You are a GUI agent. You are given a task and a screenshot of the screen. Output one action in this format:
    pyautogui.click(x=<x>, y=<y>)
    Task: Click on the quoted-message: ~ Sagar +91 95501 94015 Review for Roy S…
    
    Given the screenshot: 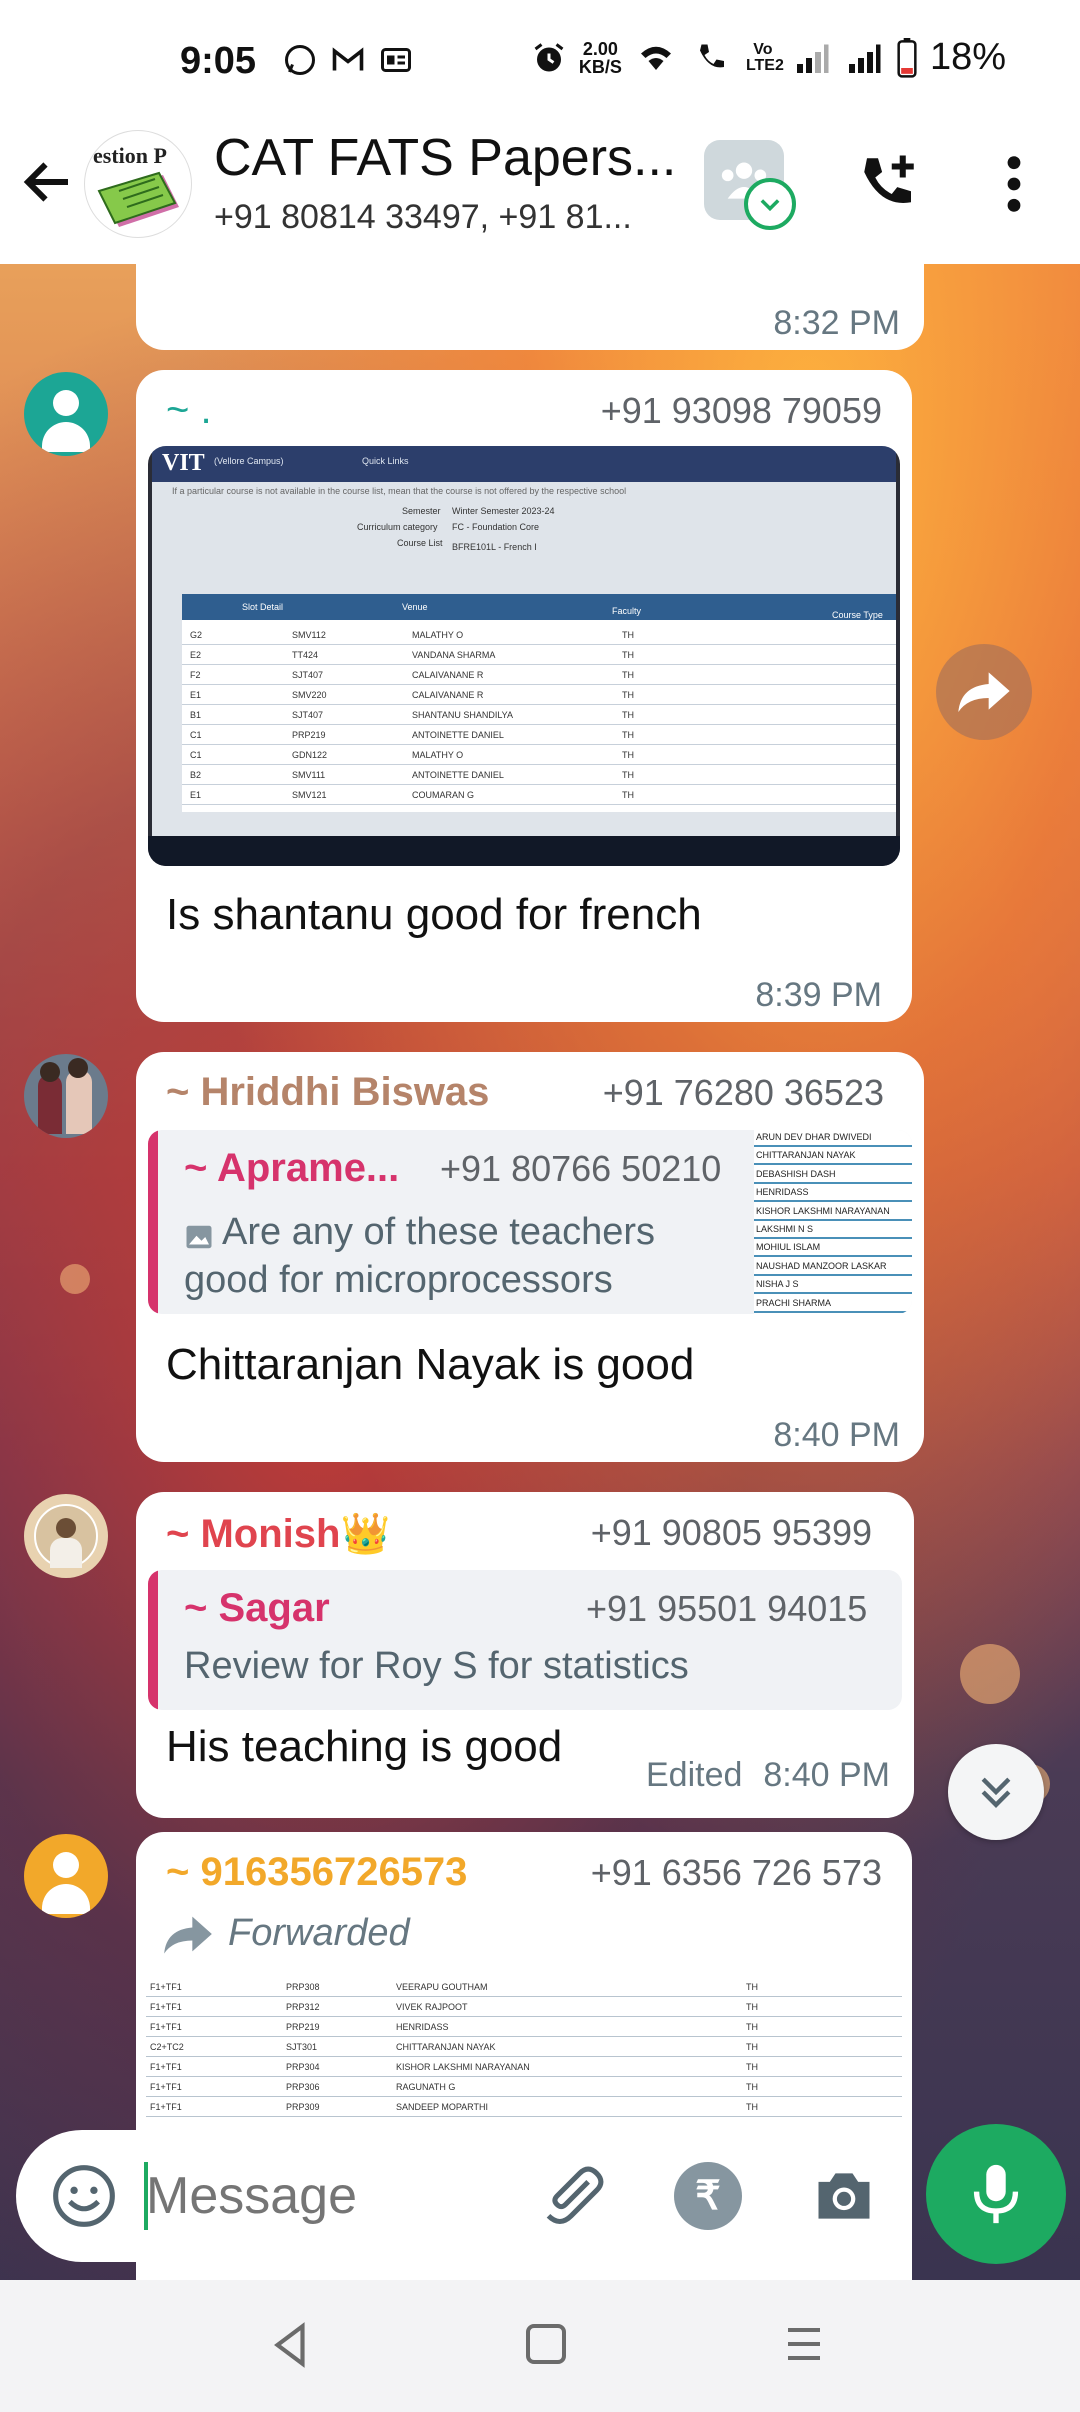 What is the action you would take?
    pyautogui.click(x=525, y=1640)
    